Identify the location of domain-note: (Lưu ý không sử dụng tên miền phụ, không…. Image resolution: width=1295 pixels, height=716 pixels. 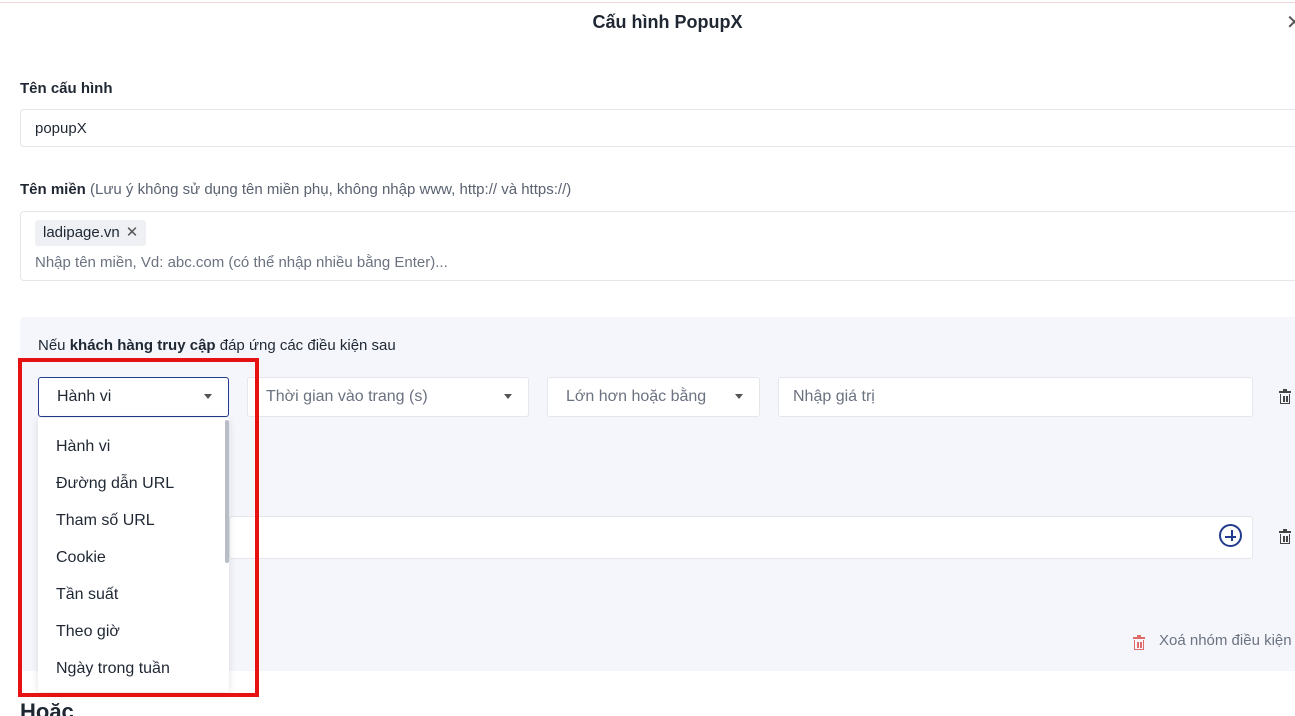
(331, 189).